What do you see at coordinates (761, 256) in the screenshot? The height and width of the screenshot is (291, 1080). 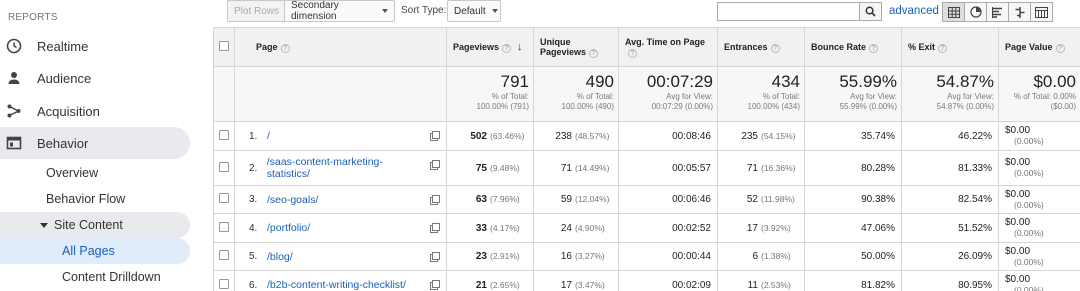 I see `entrances-cell: 6 (1.38%)` at bounding box center [761, 256].